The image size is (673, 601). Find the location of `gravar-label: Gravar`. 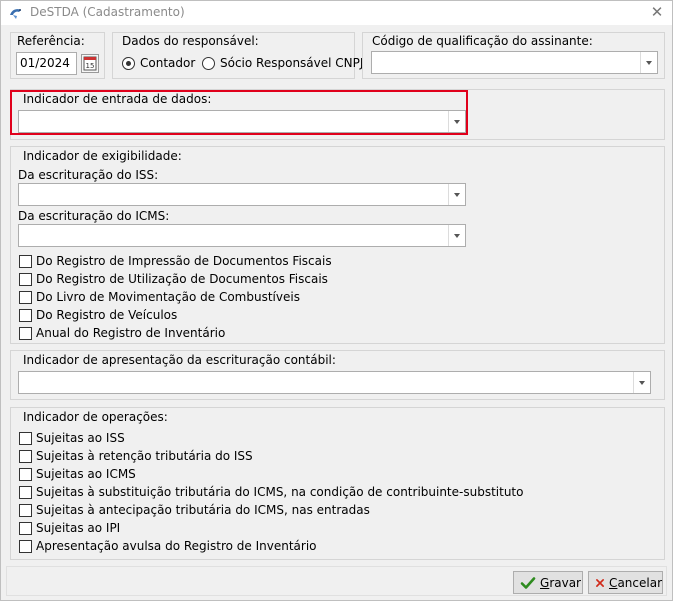

gravar-label: Gravar is located at coordinates (560, 583).